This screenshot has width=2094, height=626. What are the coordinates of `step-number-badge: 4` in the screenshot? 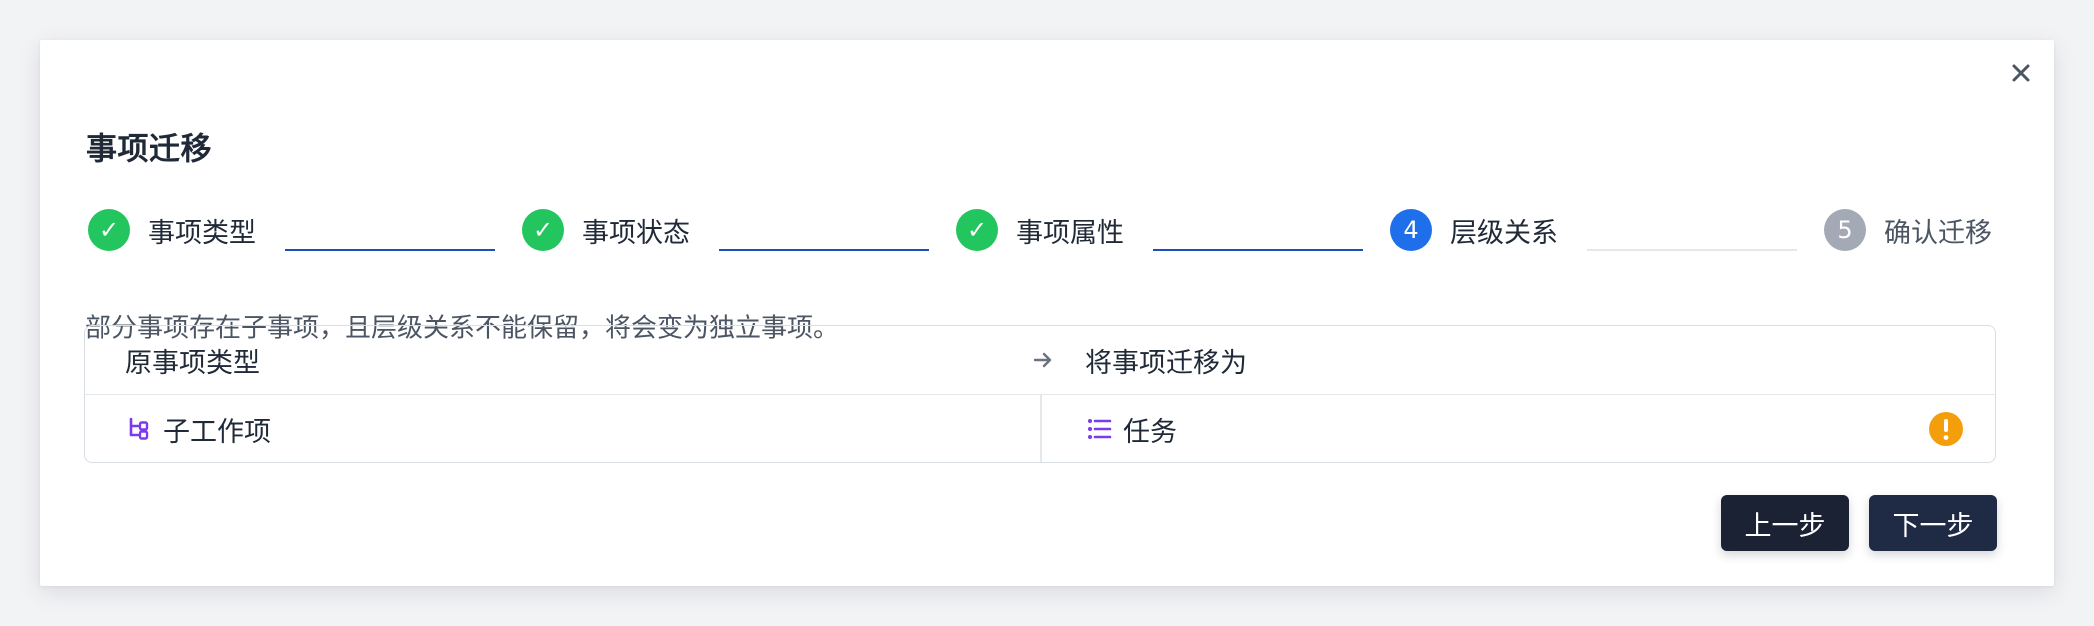 It's located at (1411, 230).